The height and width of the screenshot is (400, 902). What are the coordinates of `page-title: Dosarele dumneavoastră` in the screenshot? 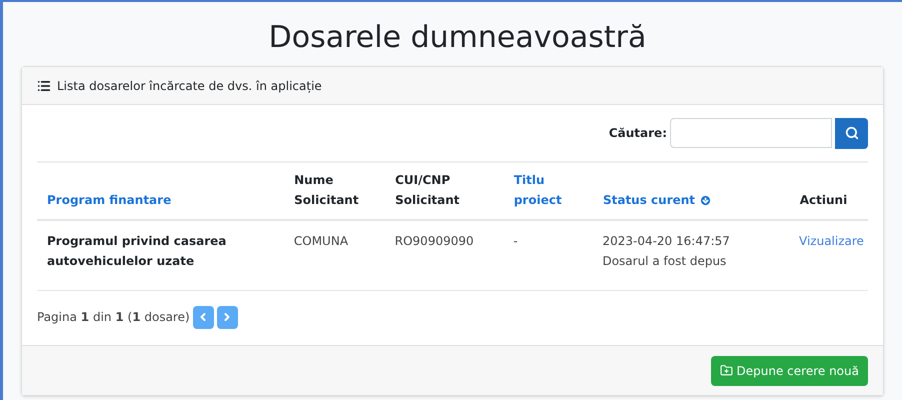 It's located at (458, 38).